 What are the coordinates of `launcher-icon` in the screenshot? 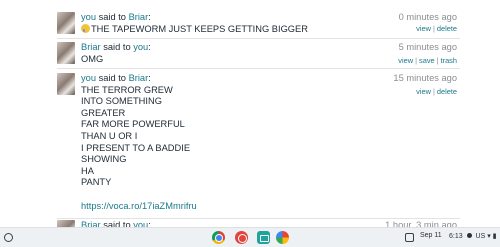 It's located at (8, 237).